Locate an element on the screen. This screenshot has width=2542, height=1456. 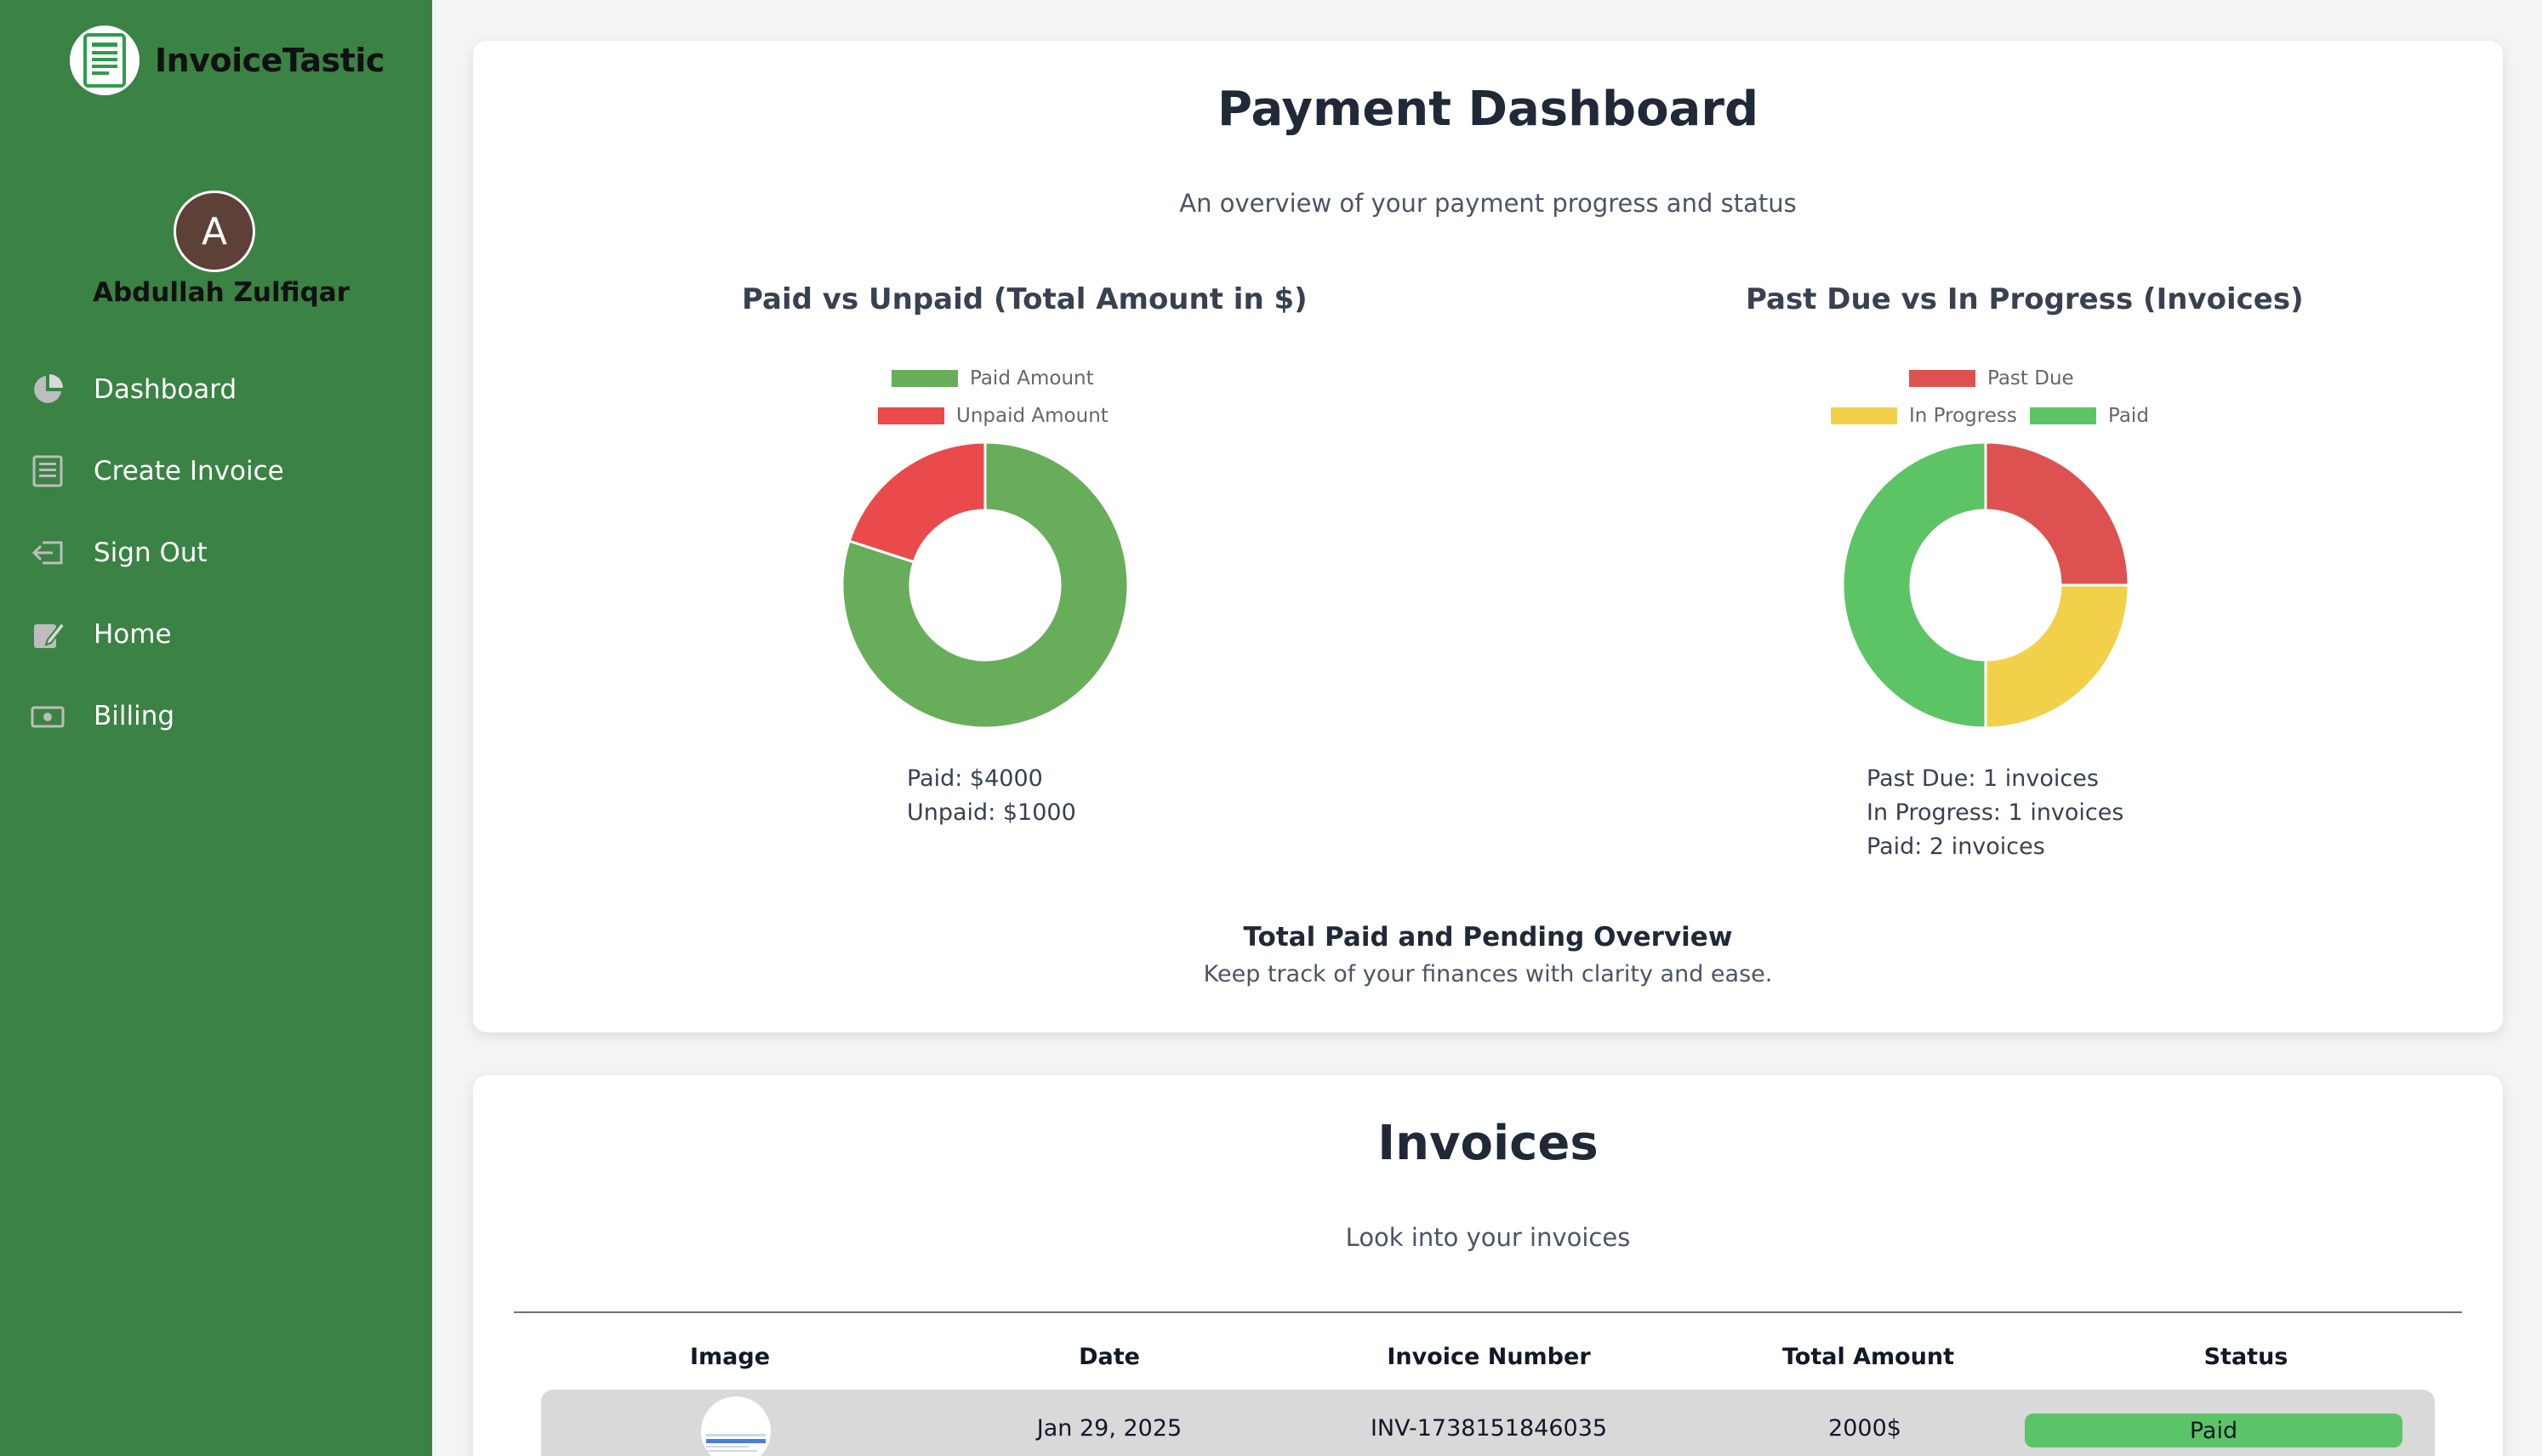
table-divider is located at coordinates (1488, 1312).